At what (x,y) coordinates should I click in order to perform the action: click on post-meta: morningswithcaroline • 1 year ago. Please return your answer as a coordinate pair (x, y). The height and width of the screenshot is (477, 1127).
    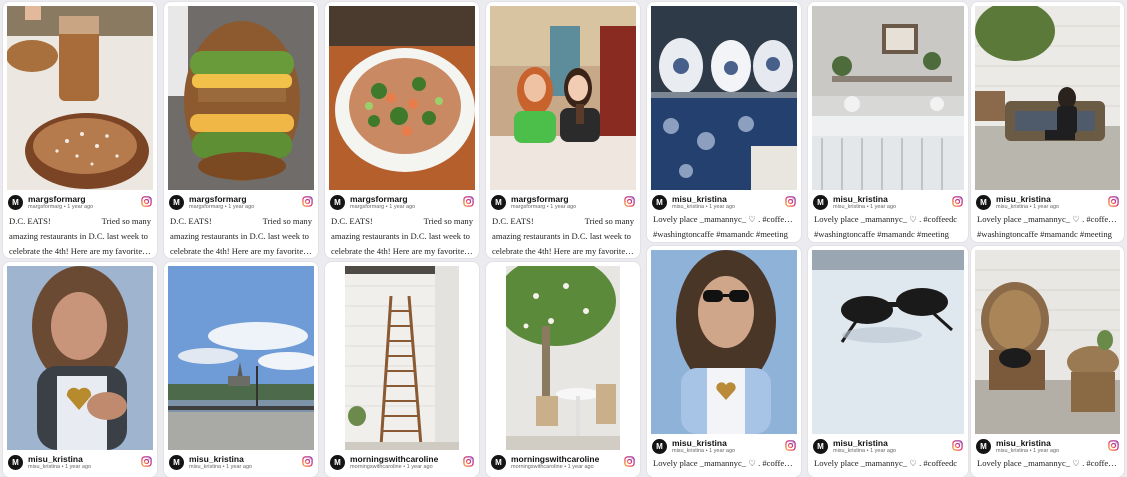
    Looking at the image, I should click on (391, 467).